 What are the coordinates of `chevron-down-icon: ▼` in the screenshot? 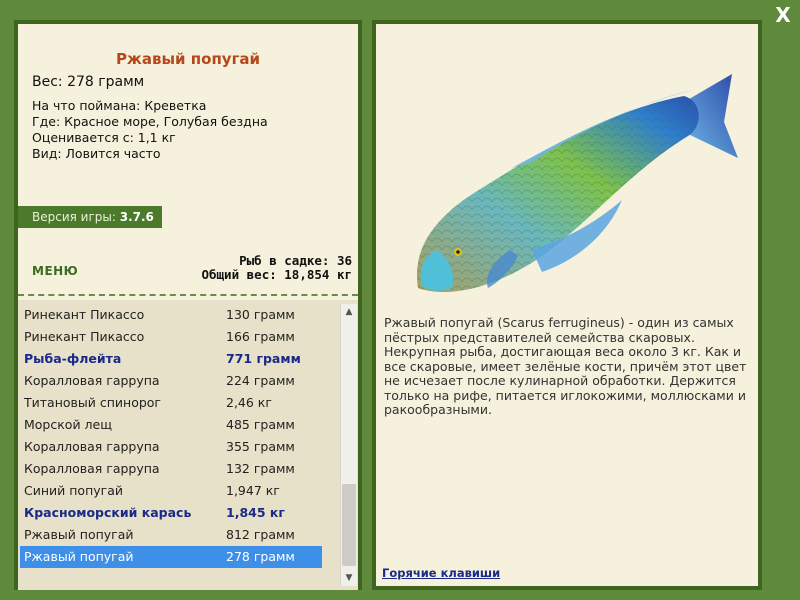 It's located at (349, 578).